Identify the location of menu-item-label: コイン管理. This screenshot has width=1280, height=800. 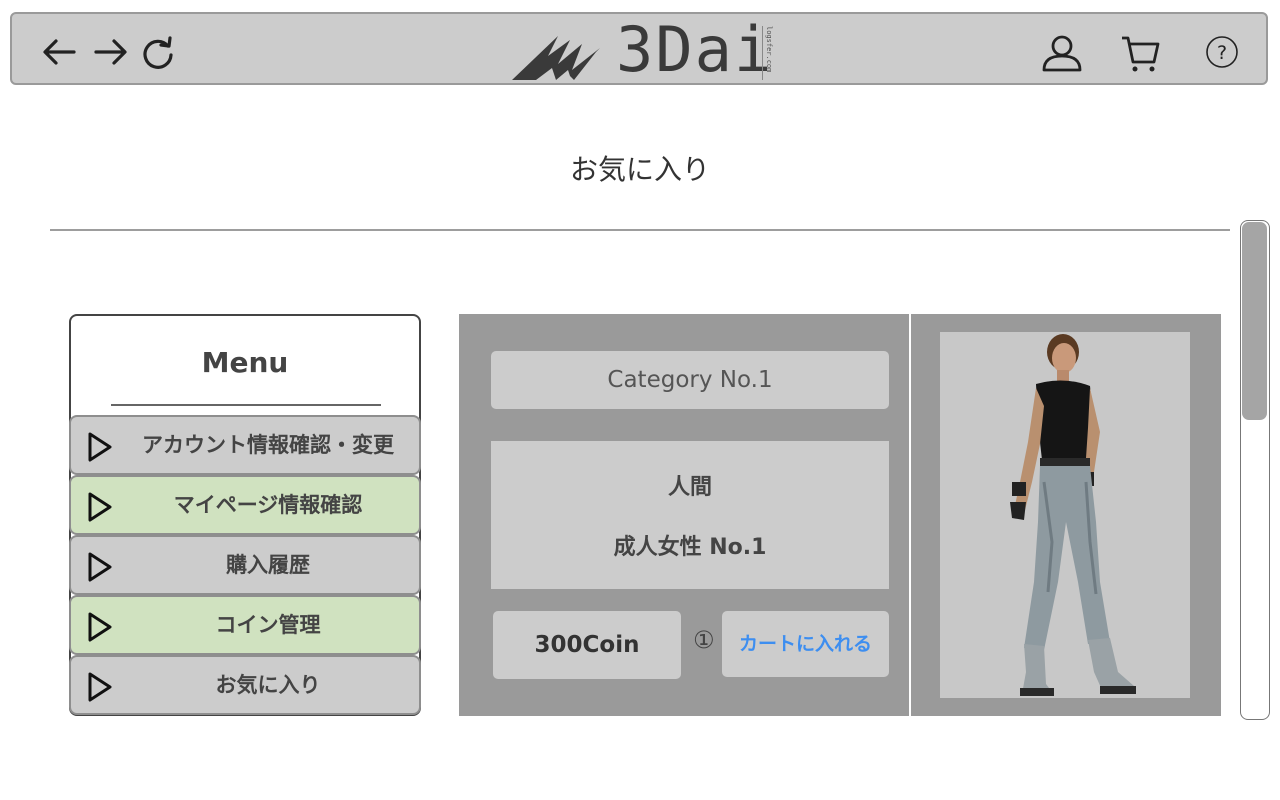
(268, 625).